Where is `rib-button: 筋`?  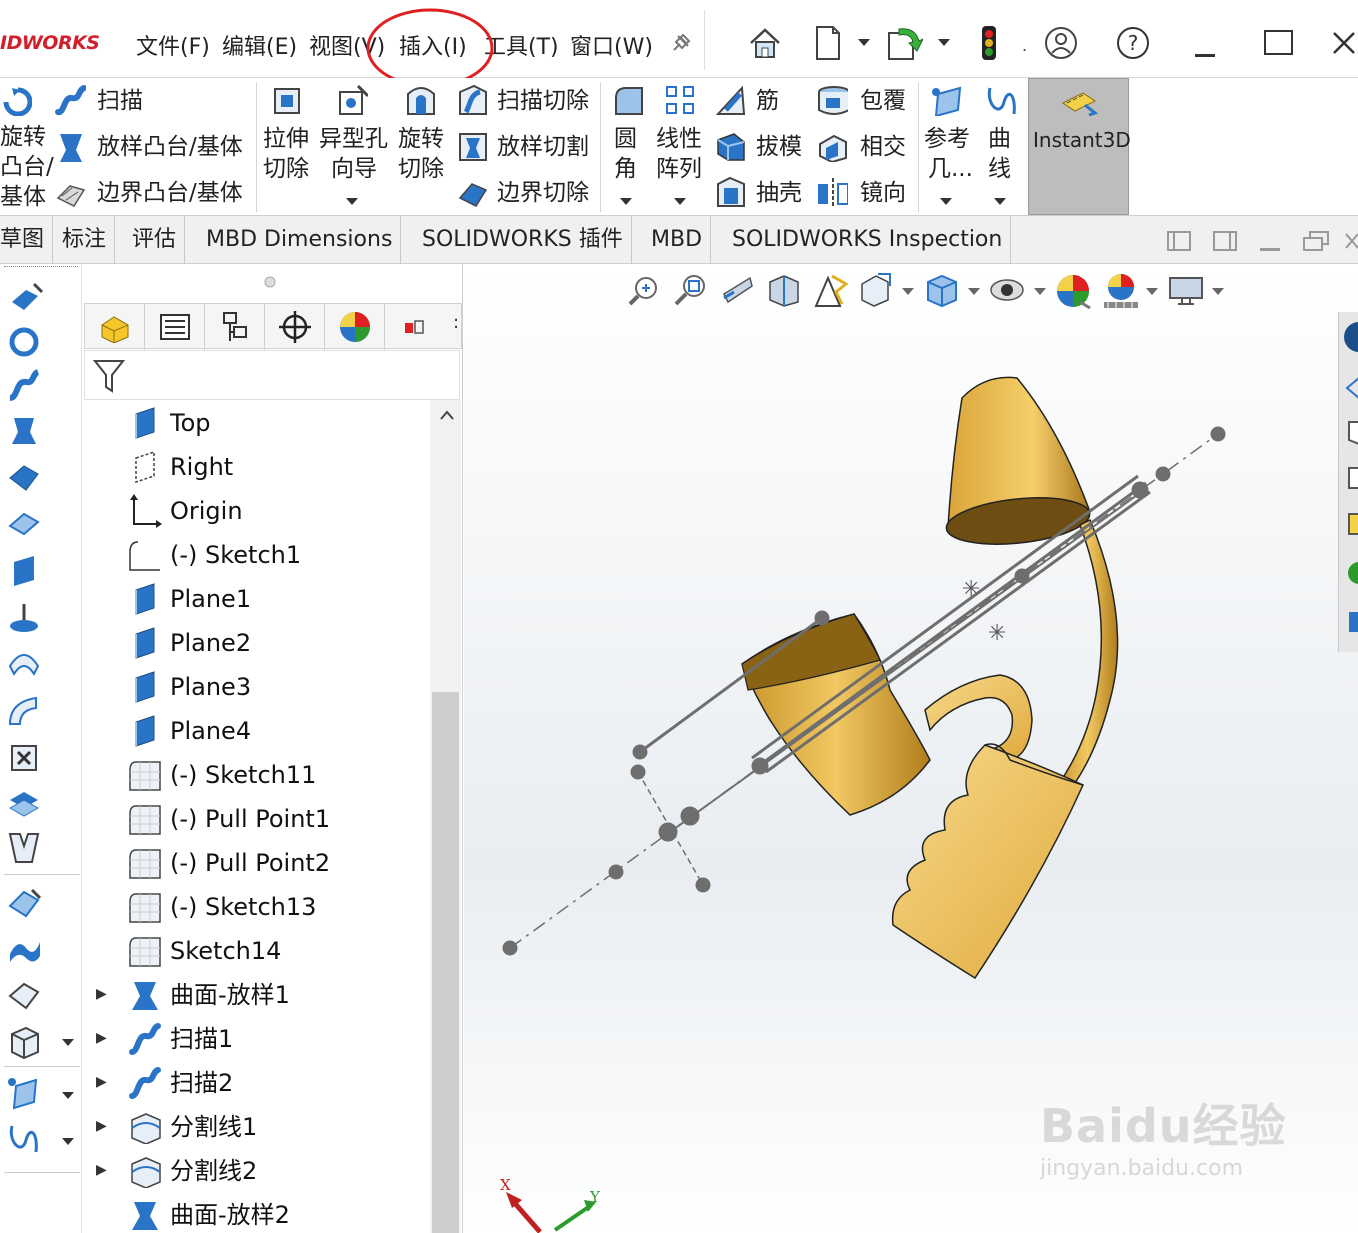
rib-button: 筋 is located at coordinates (767, 101).